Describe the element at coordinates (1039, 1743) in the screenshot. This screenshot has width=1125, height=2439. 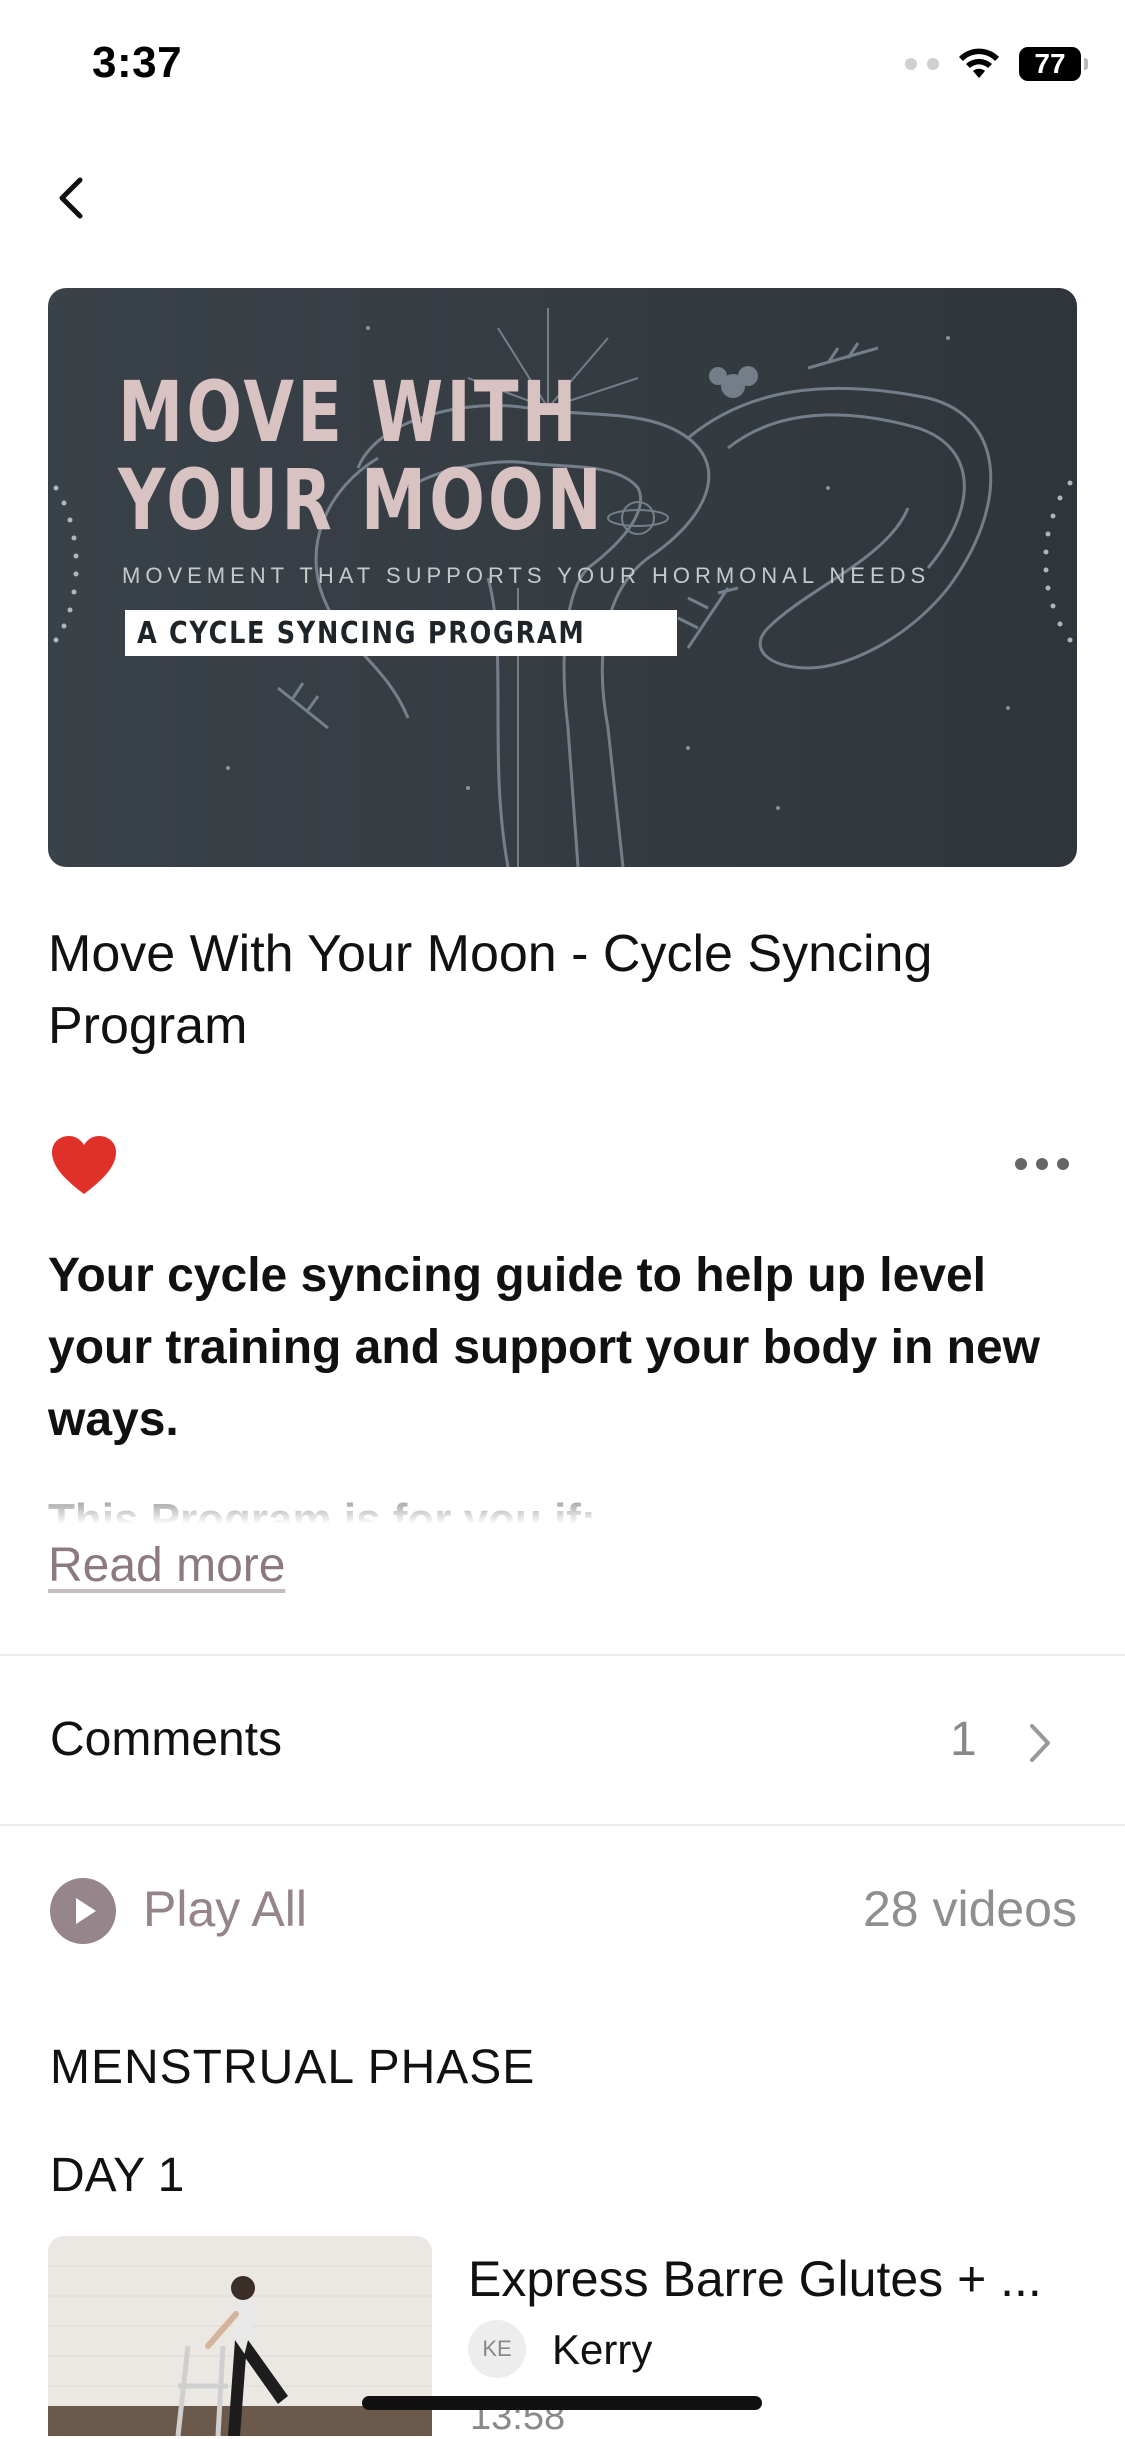
I see `chevron-right-icon` at that location.